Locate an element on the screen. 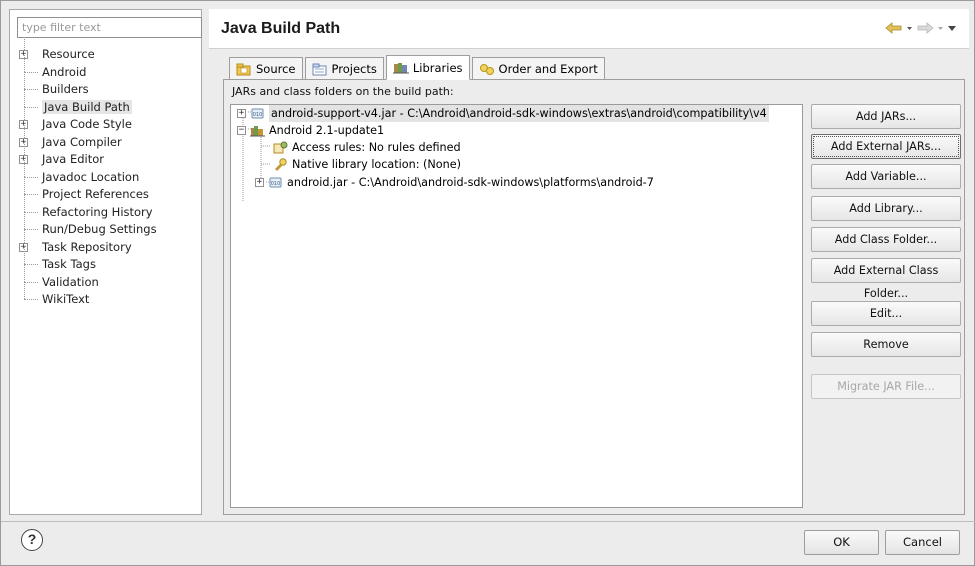 This screenshot has width=975, height=566. nav-item-task-repository: + Task Repository is located at coordinates (108, 243).